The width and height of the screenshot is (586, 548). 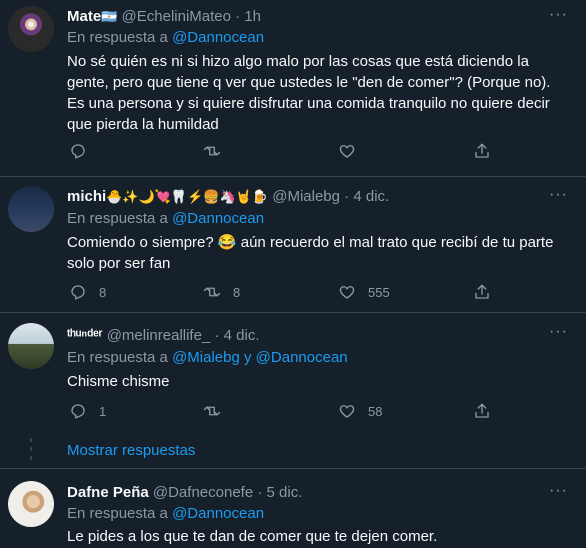 I want to click on tweet-header: ᵗʰᵘⁿᵈᵉʳ @melinreallife_ · 4 dic., so click(x=163, y=335).